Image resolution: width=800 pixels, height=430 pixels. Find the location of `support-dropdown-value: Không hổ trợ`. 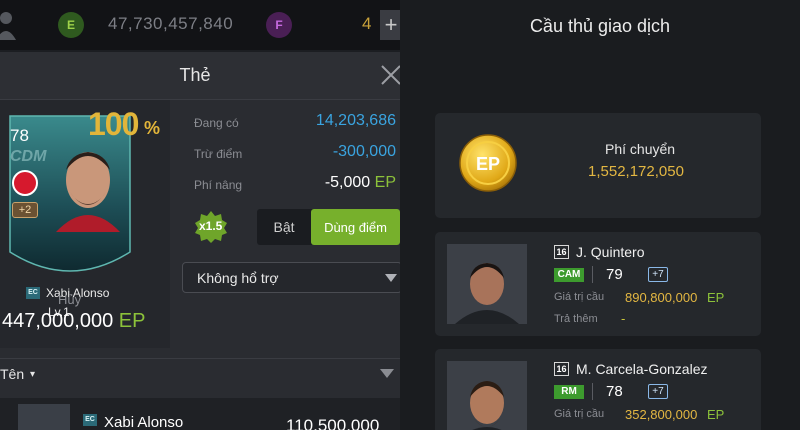

support-dropdown-value: Không hổ trợ is located at coordinates (238, 278).